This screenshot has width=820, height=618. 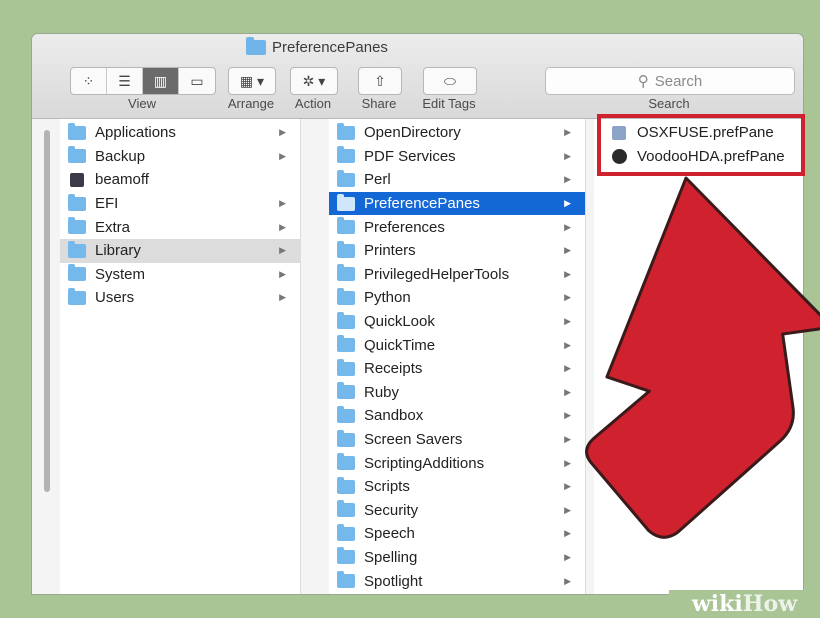 I want to click on wikihow-watermark: wiki How, so click(x=744, y=604).